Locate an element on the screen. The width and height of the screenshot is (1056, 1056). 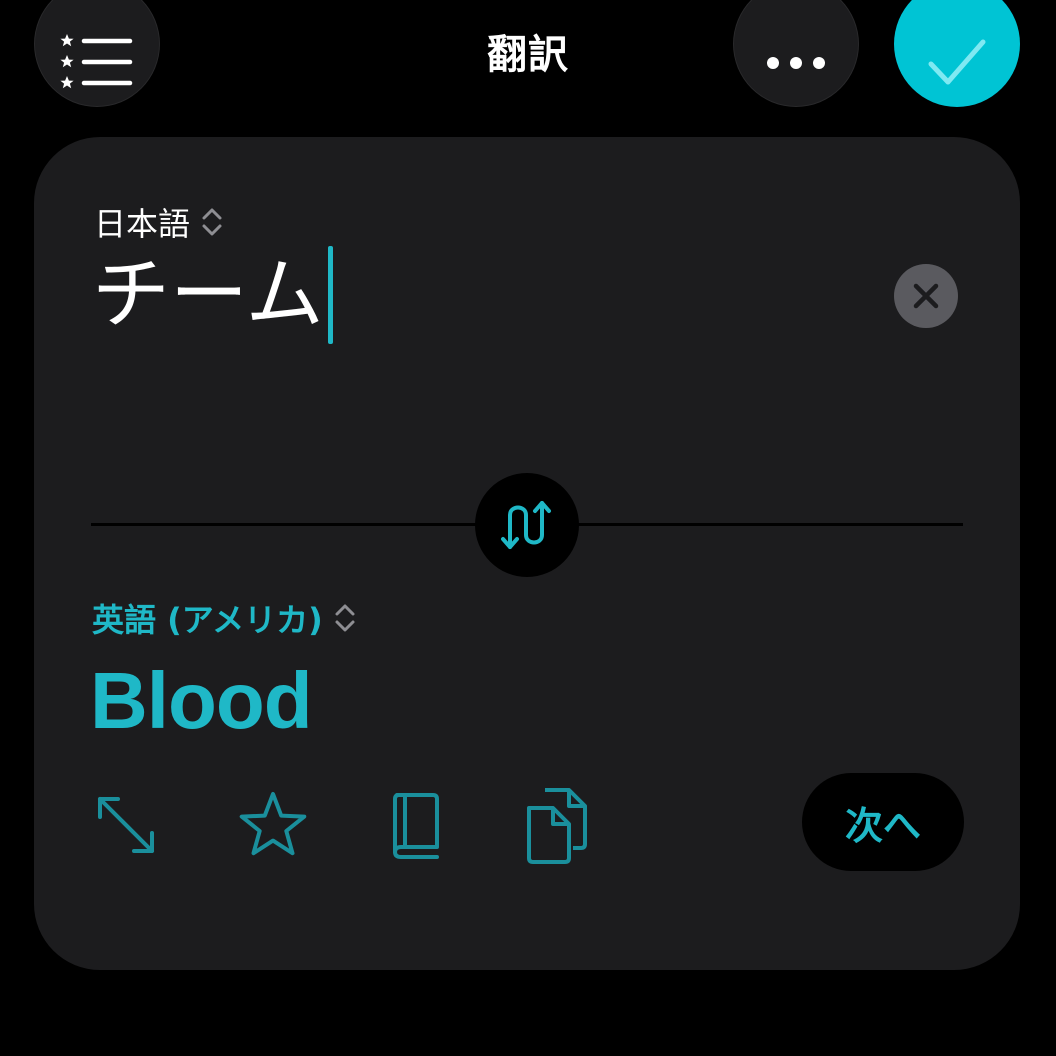
translated-text: Blood is located at coordinates (201, 701).